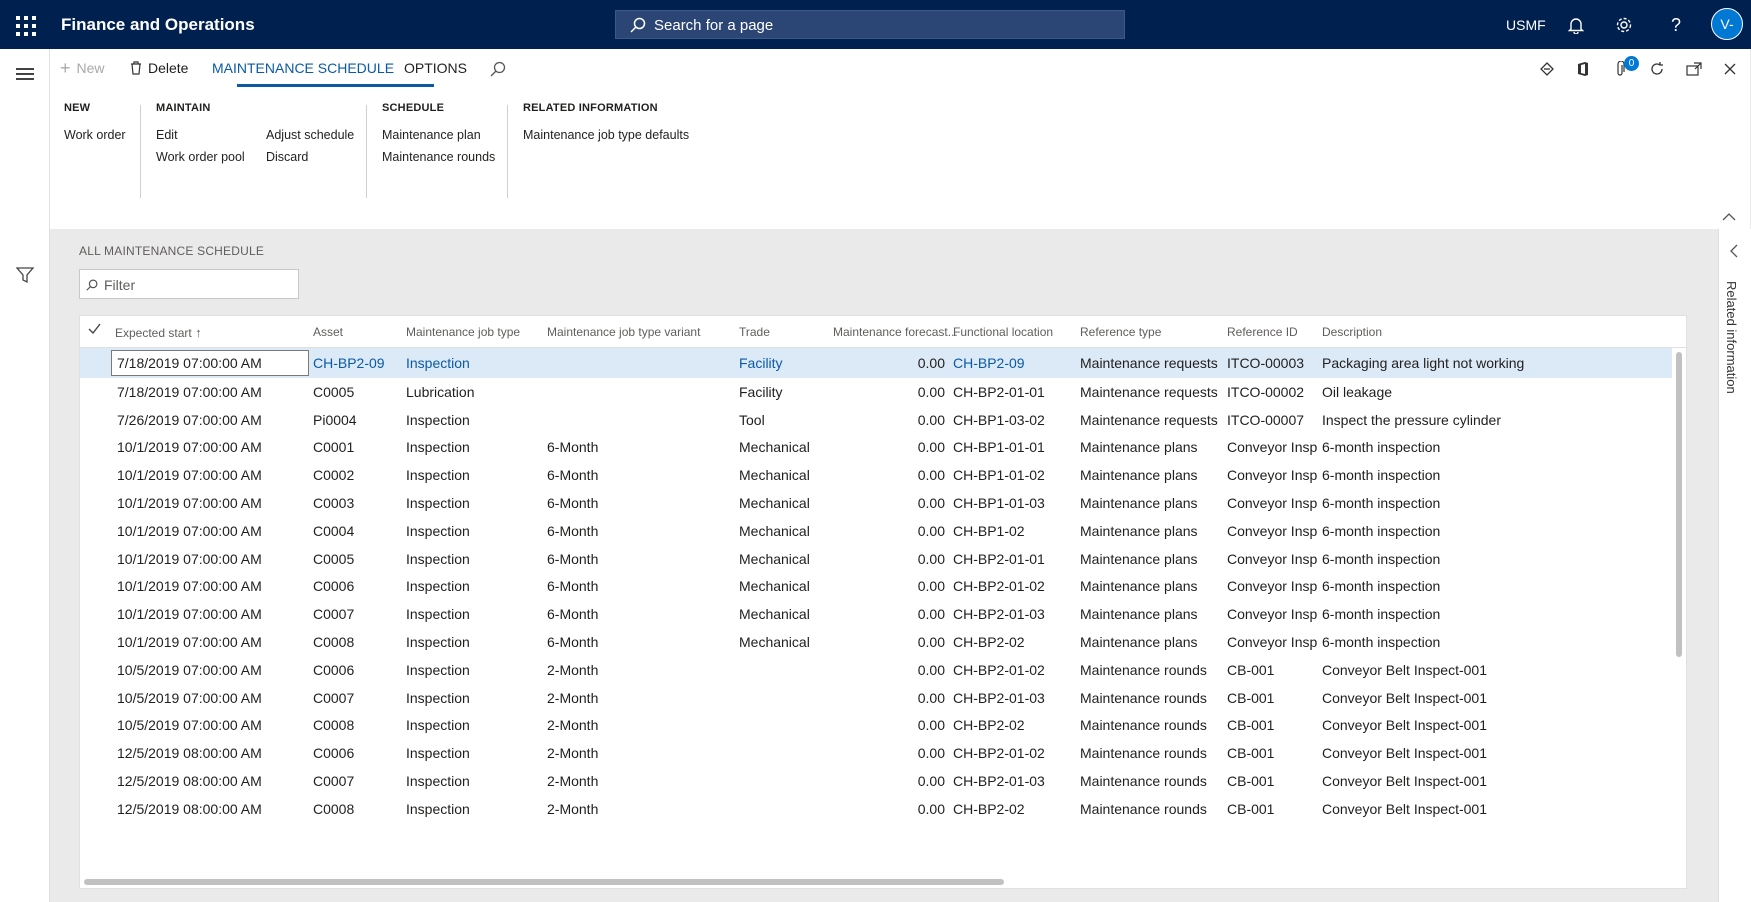 The height and width of the screenshot is (902, 1751). I want to click on col-asset: Asset, so click(328, 332).